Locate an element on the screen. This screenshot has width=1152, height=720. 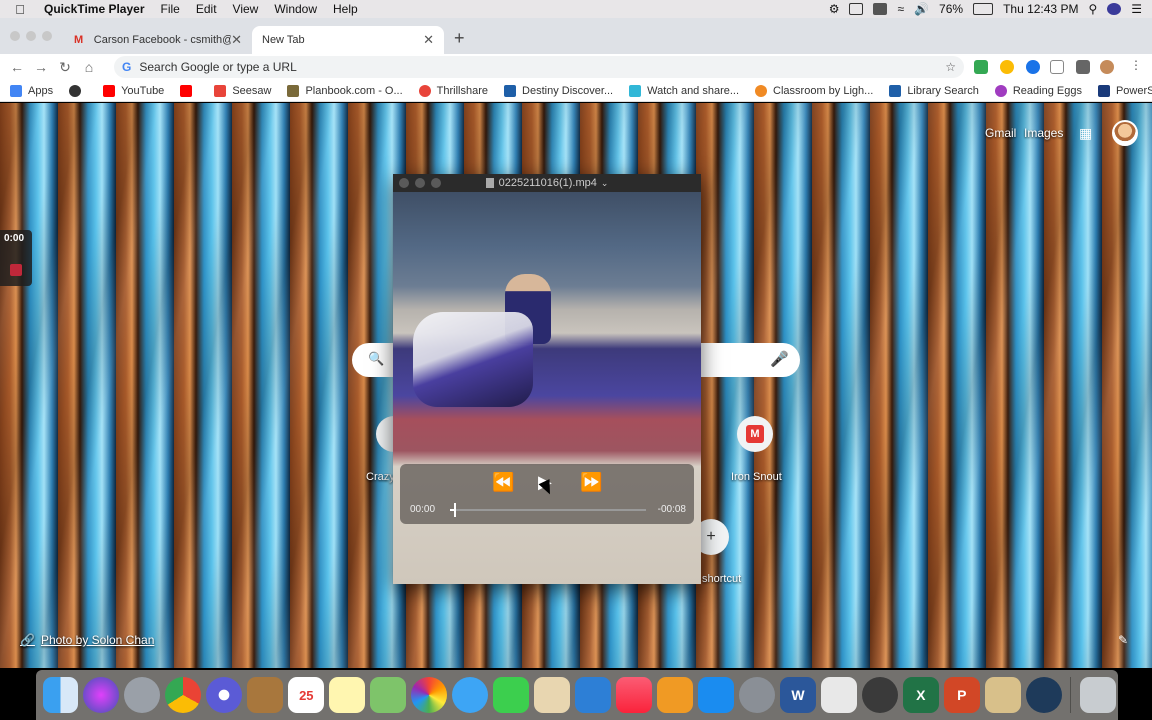
bookmark-apps: Apps is located at coordinates (30, 90).